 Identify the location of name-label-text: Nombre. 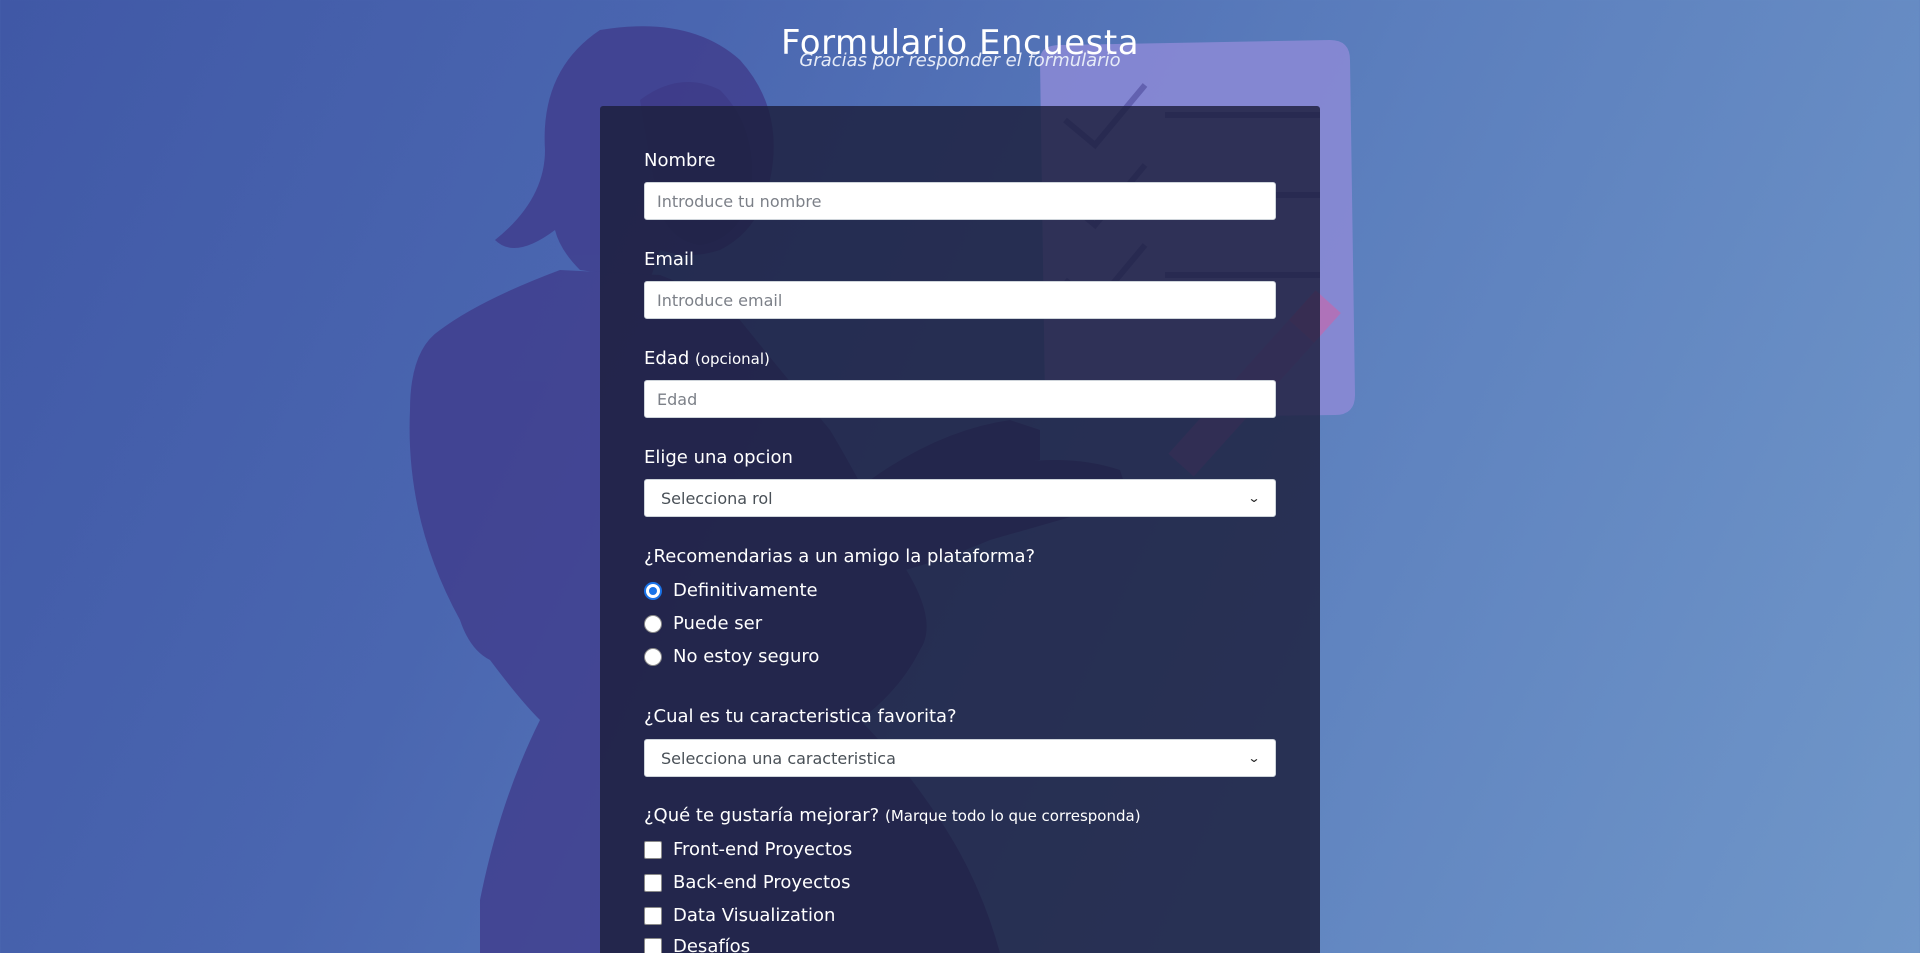
(680, 160).